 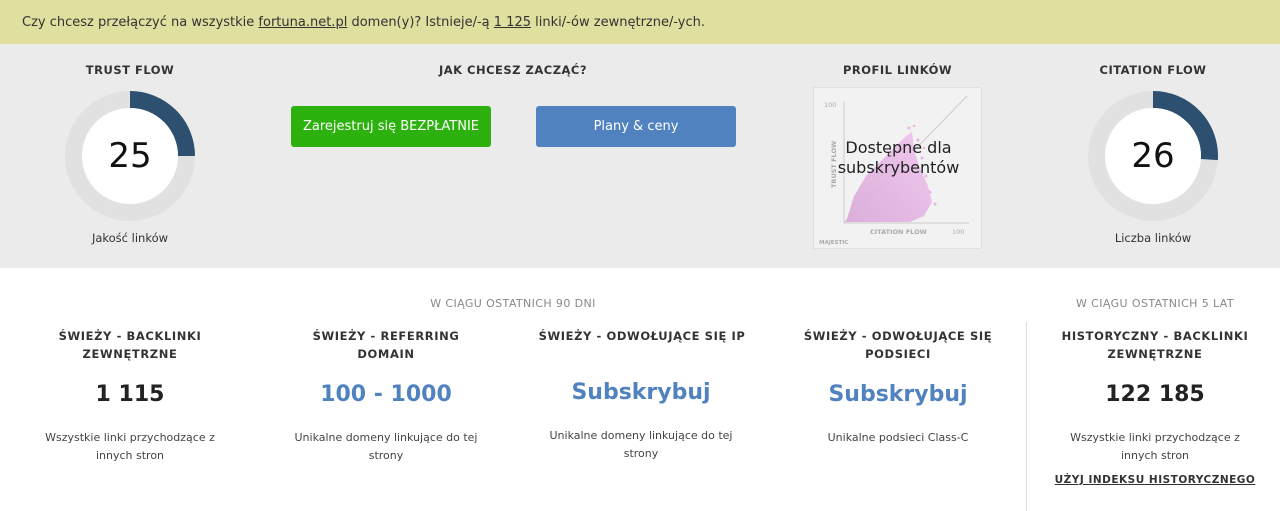 I want to click on trust-flow-caption: Jakość linków, so click(x=130, y=238).